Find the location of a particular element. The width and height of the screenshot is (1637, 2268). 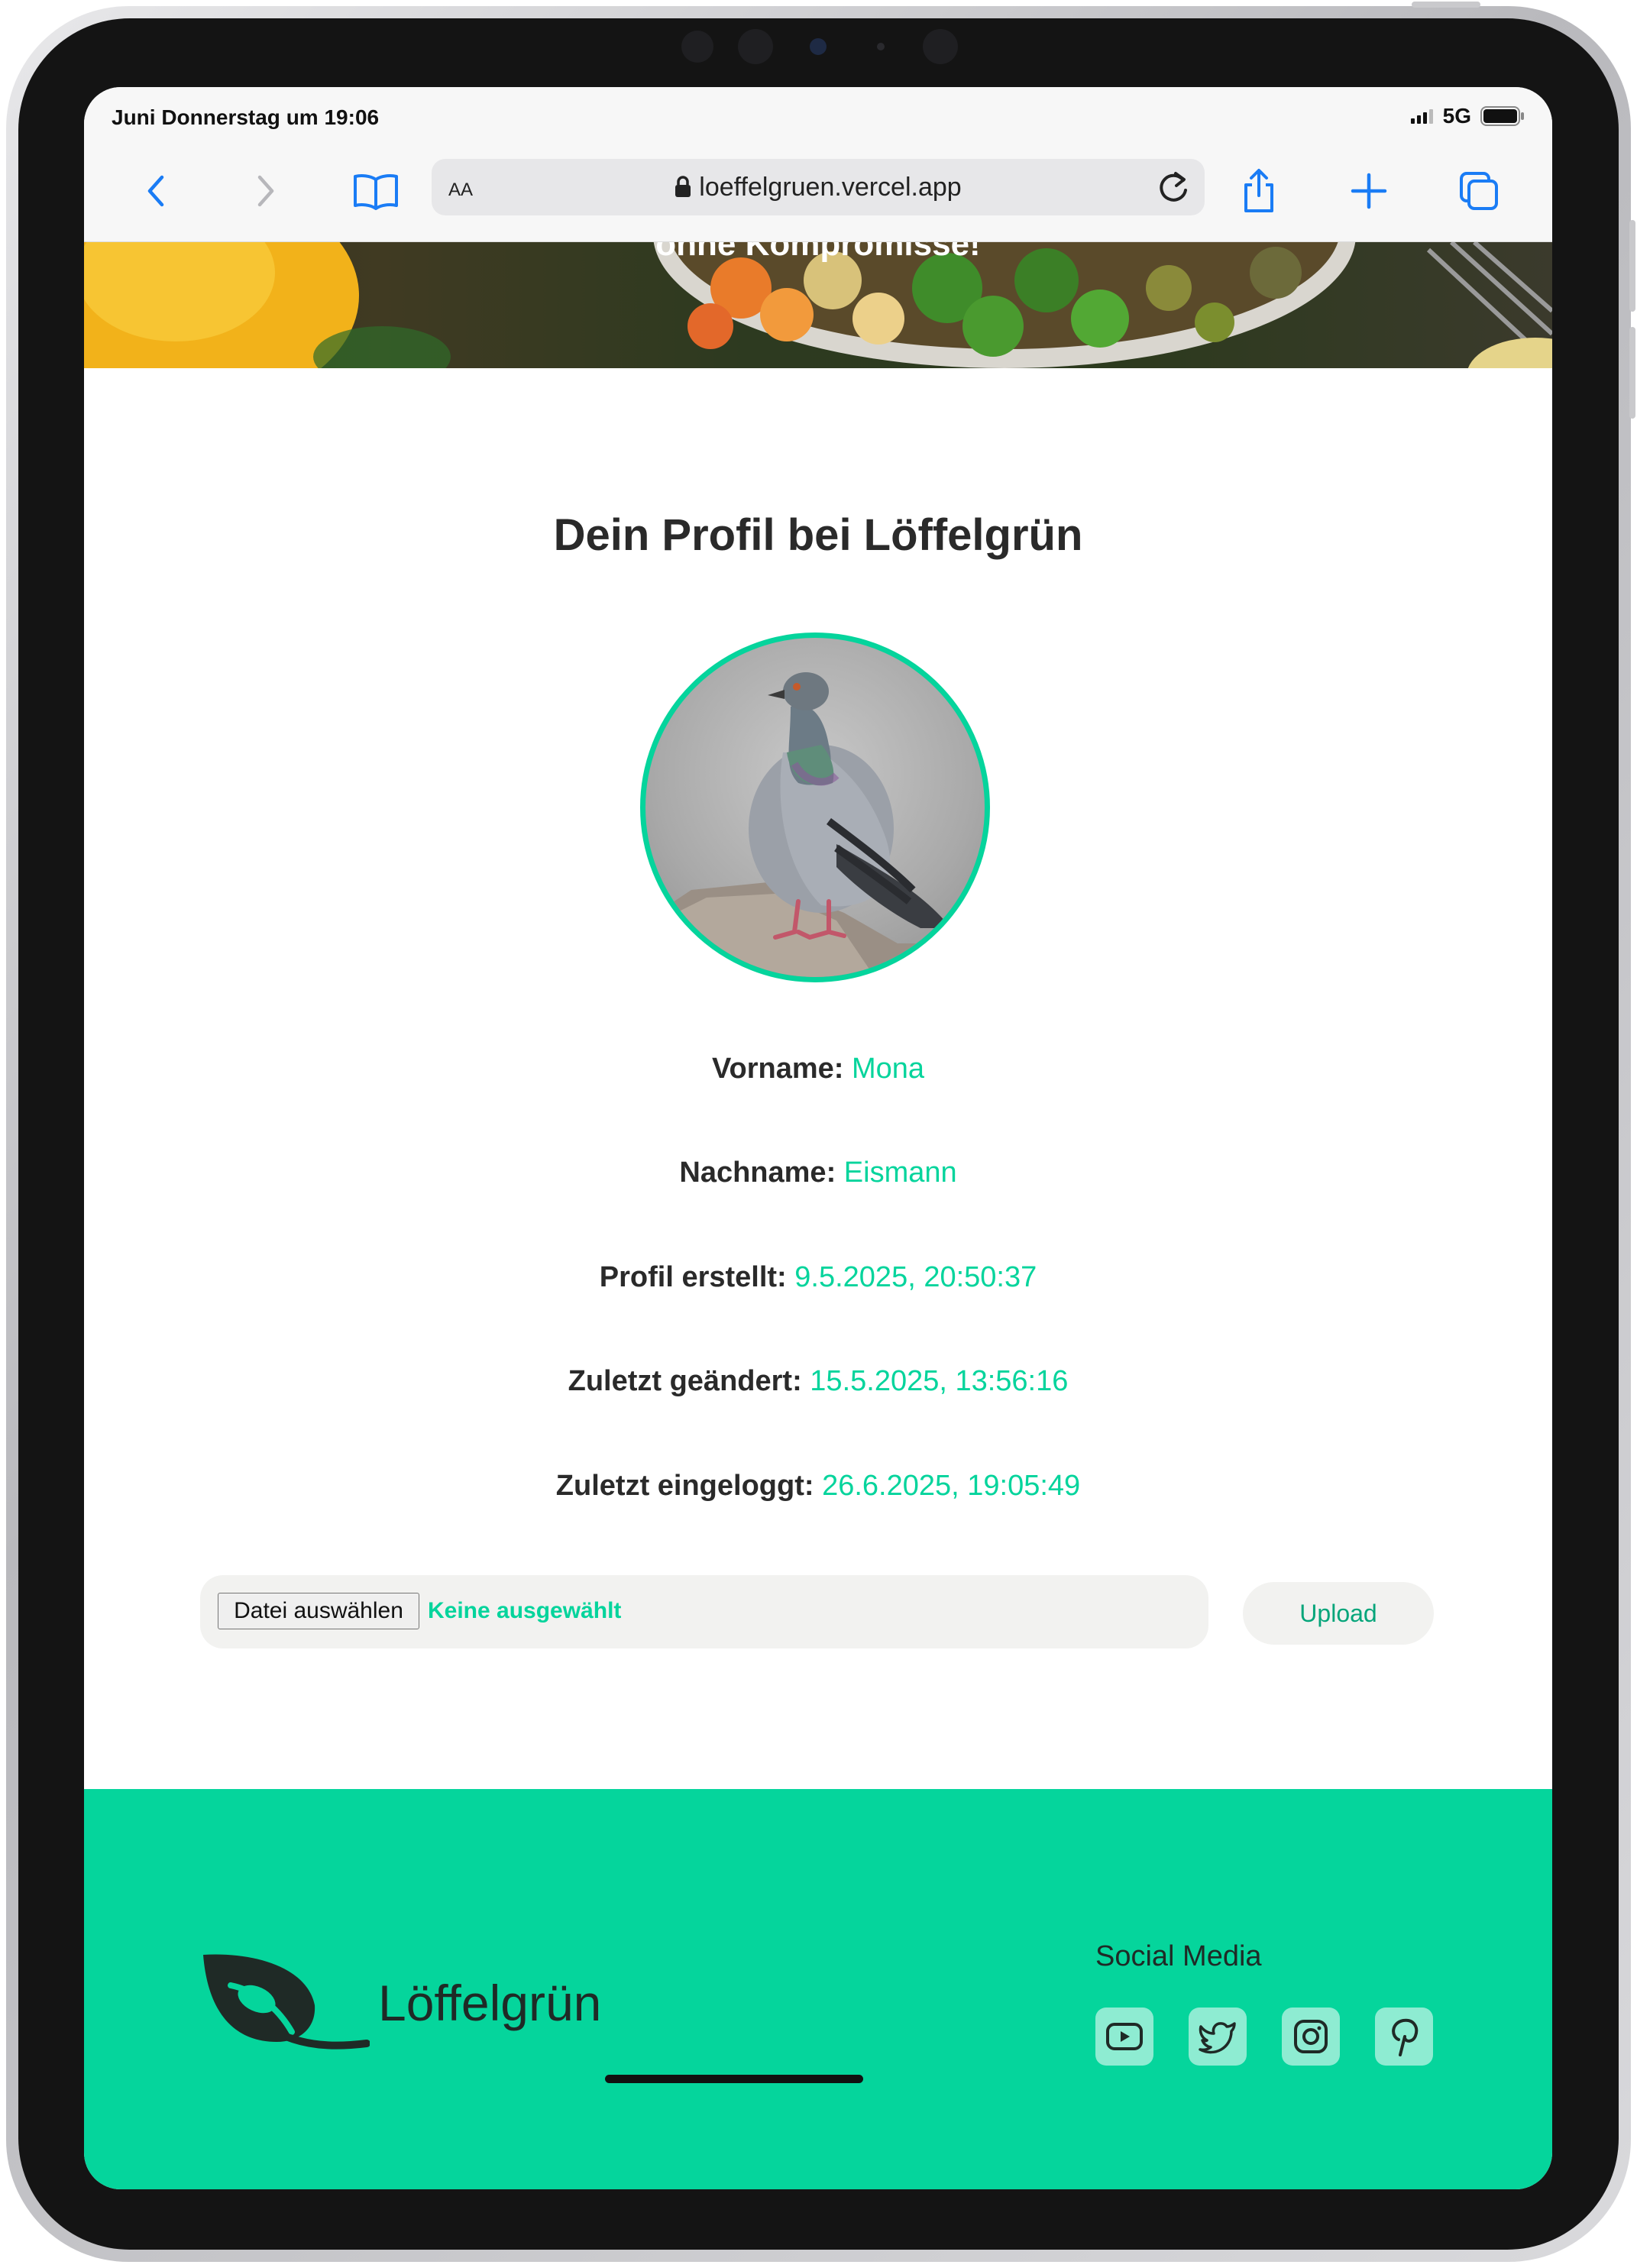

chevron-left-icon is located at coordinates (155, 191).